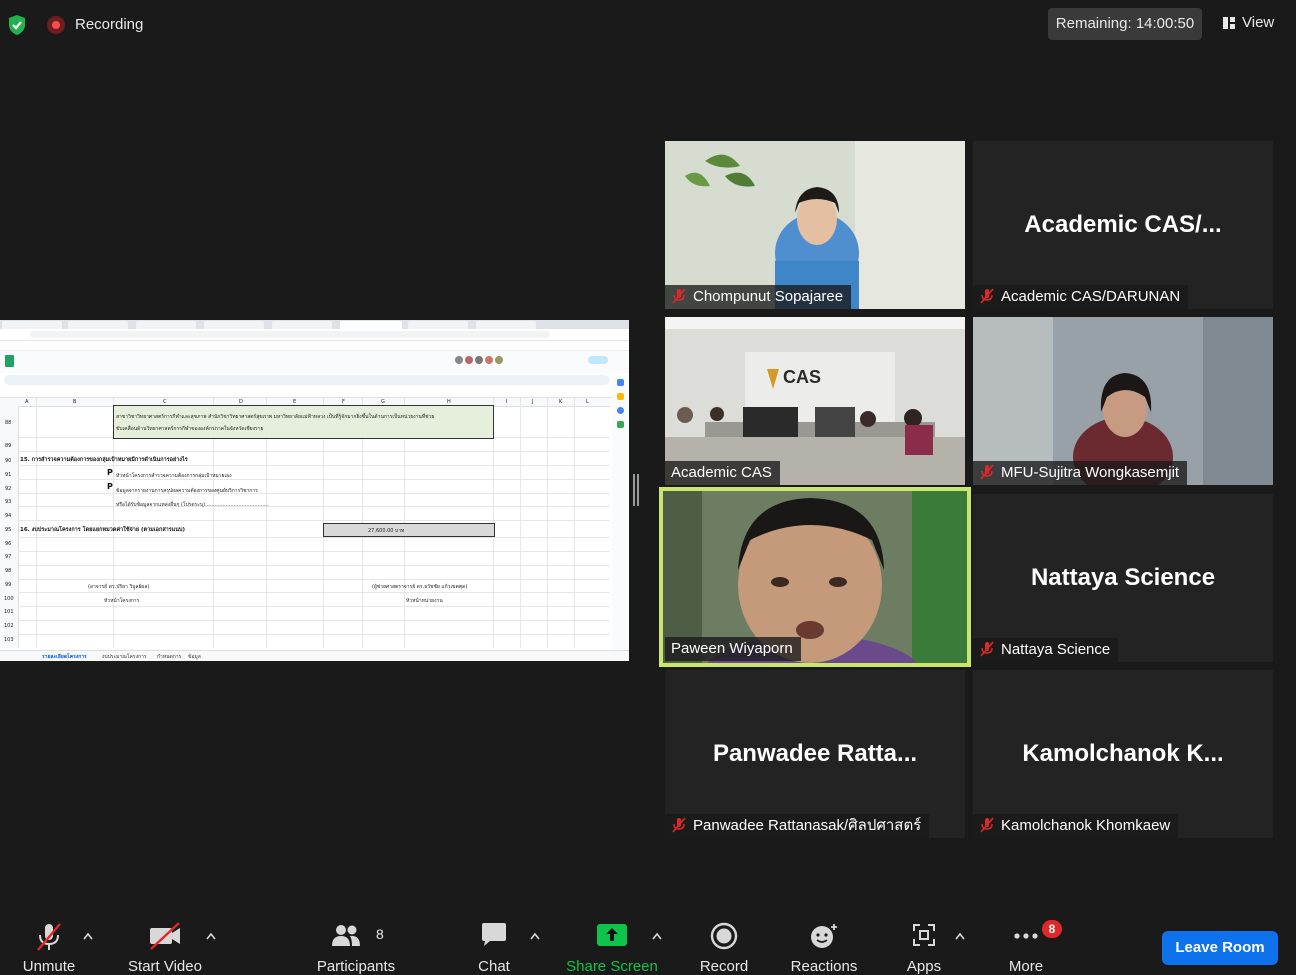 The width and height of the screenshot is (1296, 975). What do you see at coordinates (1086, 825) in the screenshot?
I see `participant-name: Kamolchanok Khomkaew` at bounding box center [1086, 825].